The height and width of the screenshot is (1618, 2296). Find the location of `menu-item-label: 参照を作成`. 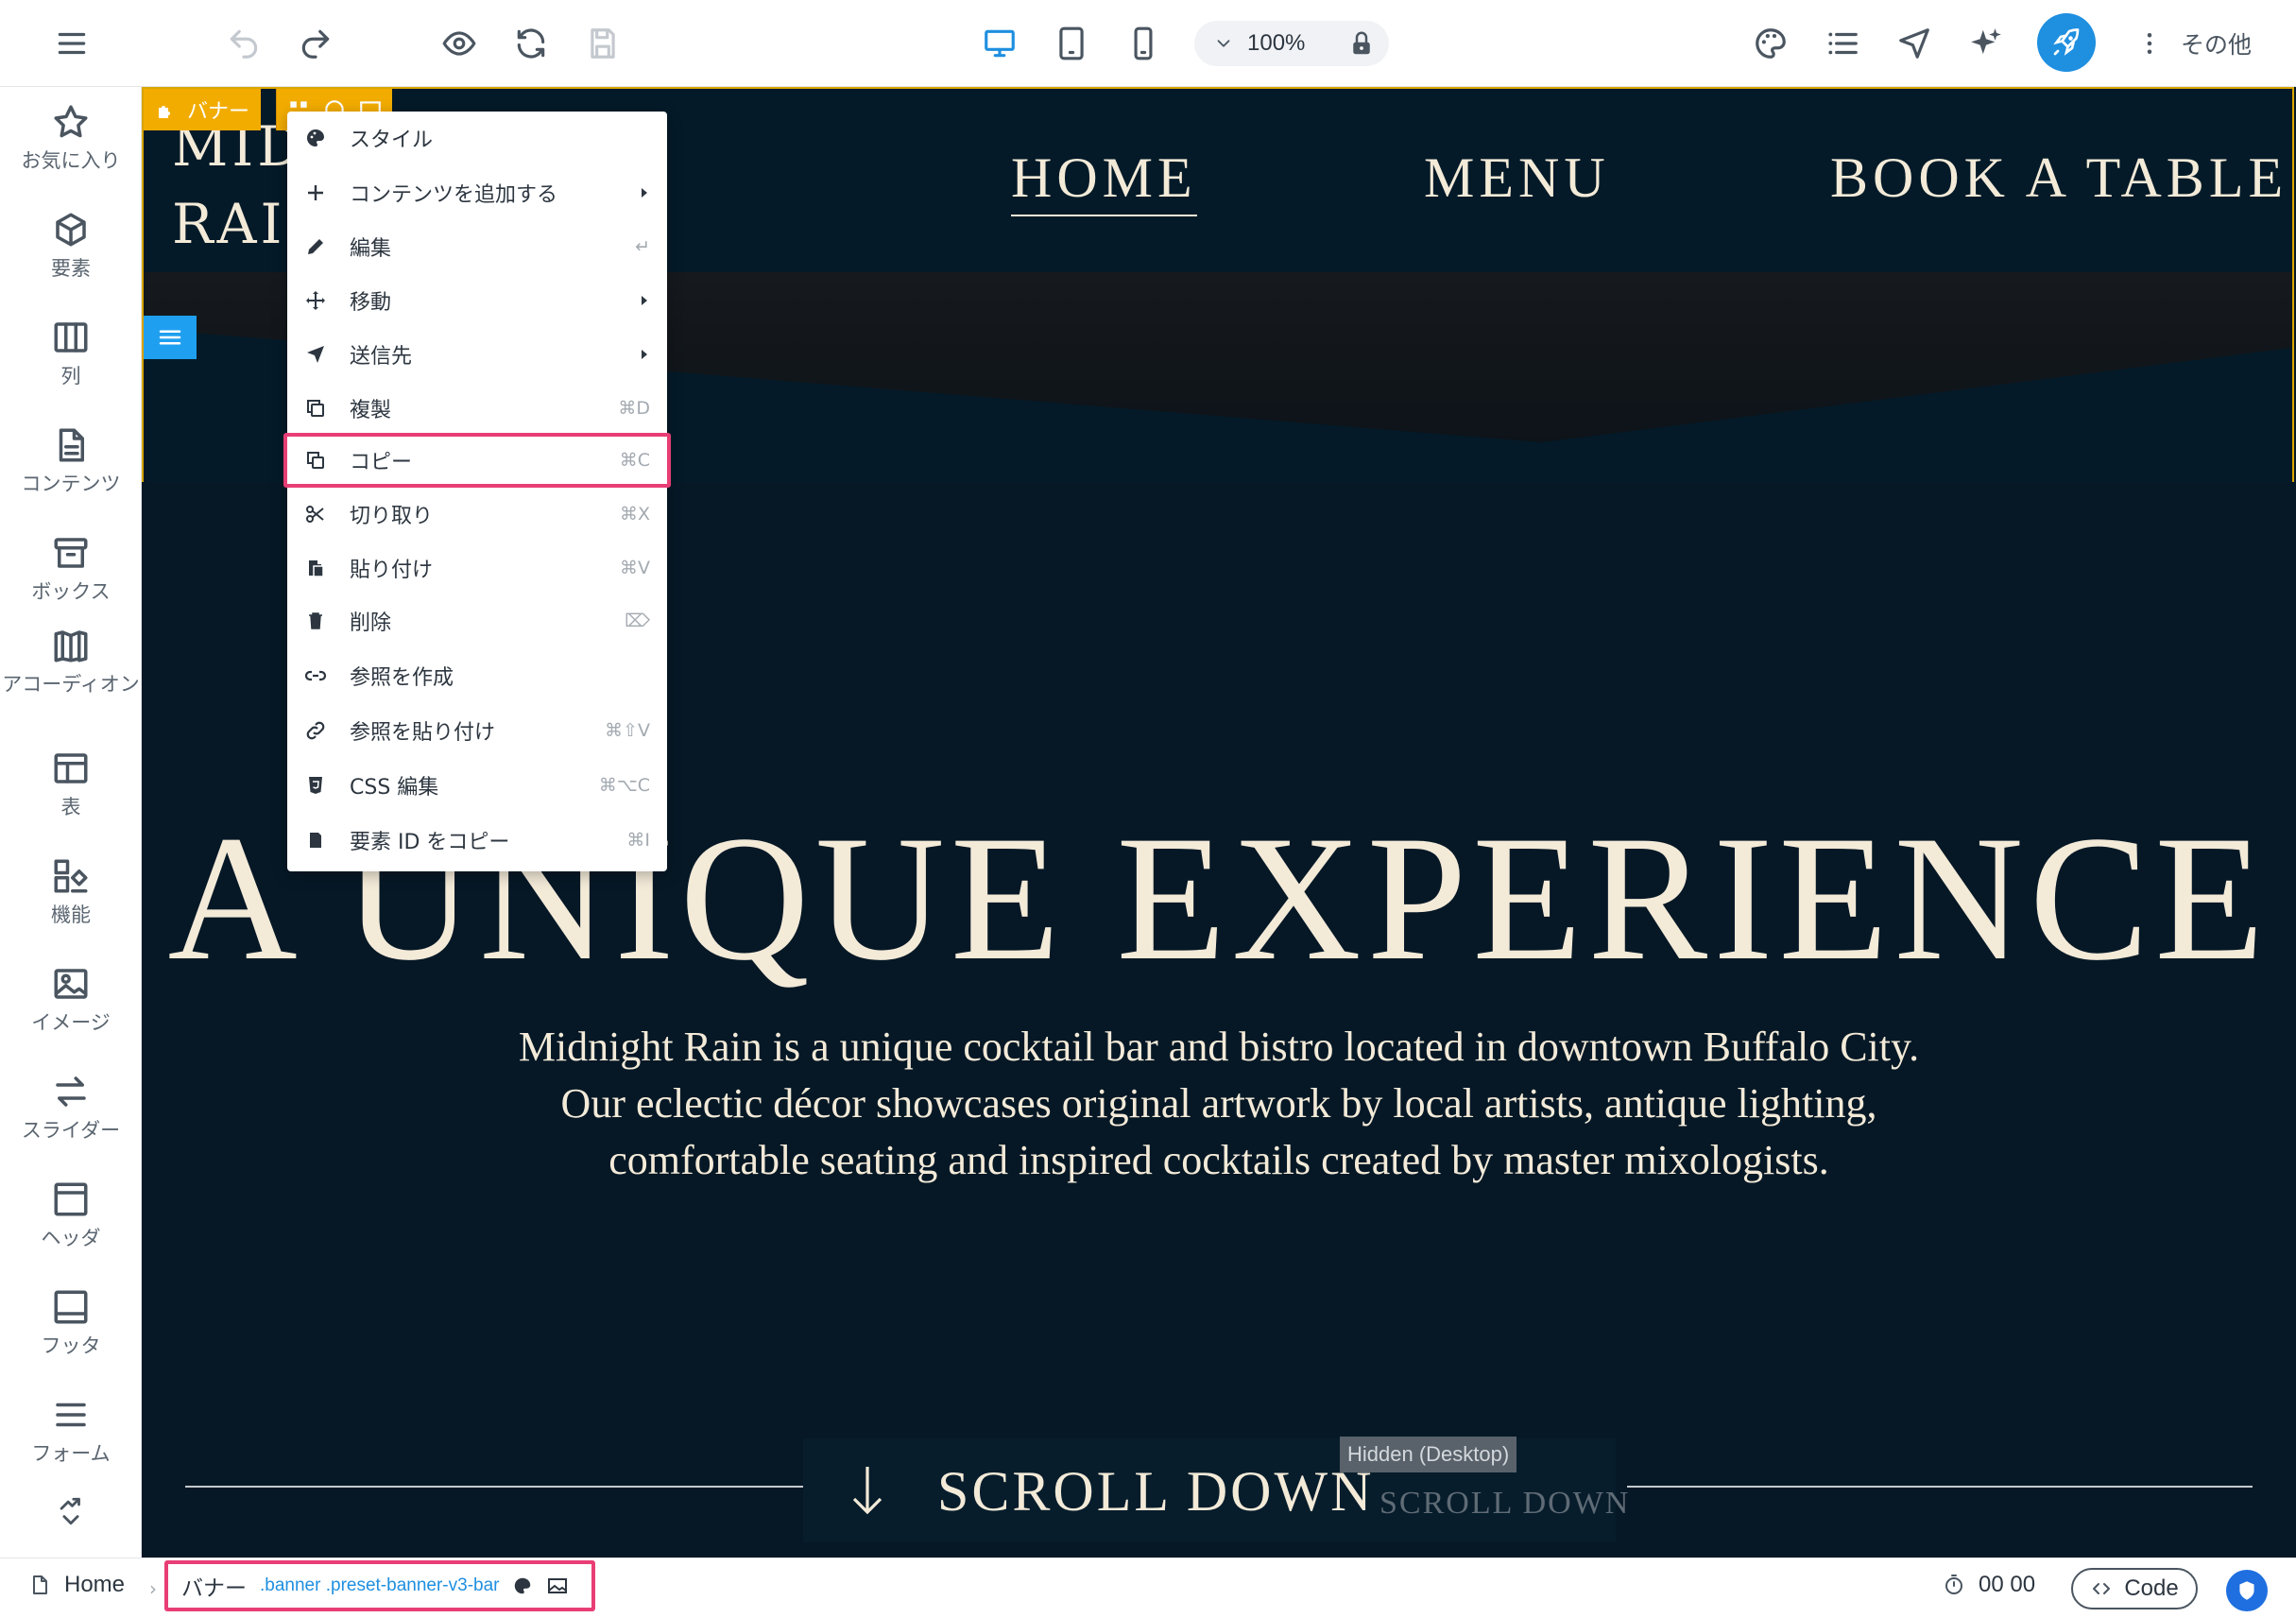

menu-item-label: 参照を作成 is located at coordinates (402, 678).